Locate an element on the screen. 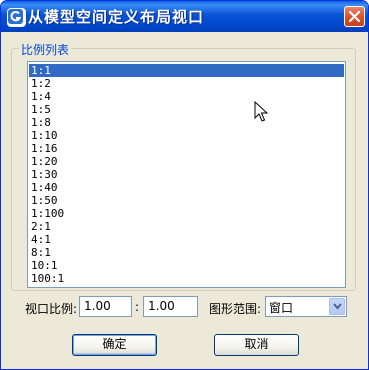 This screenshot has width=369, height=370. list-item: 1:100 is located at coordinates (186, 213).